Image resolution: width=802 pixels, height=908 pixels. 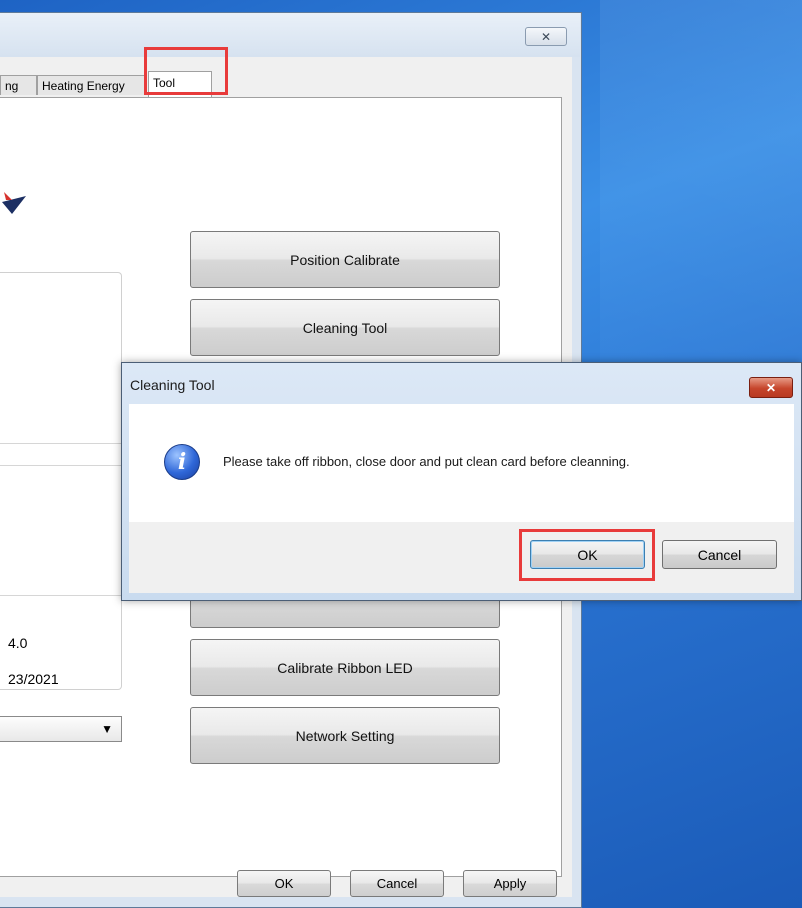 I want to click on cleaning-tool-button: Cleaning Tool, so click(x=345, y=327).